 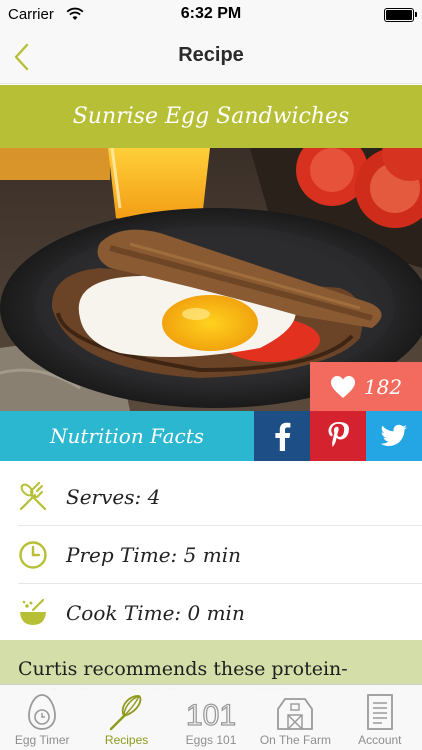 I want to click on recipe-title: Sunrise Egg Sandwiches, so click(x=211, y=116).